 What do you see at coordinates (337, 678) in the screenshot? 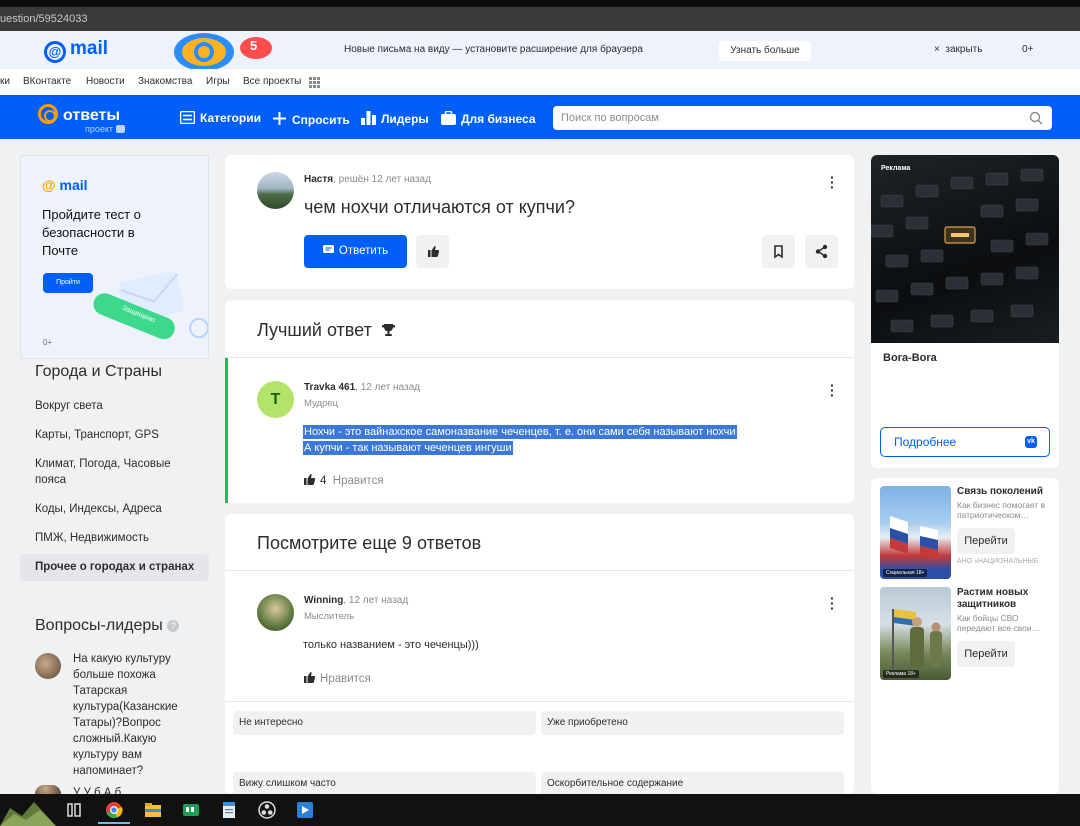
I see `like-button: Нравится` at bounding box center [337, 678].